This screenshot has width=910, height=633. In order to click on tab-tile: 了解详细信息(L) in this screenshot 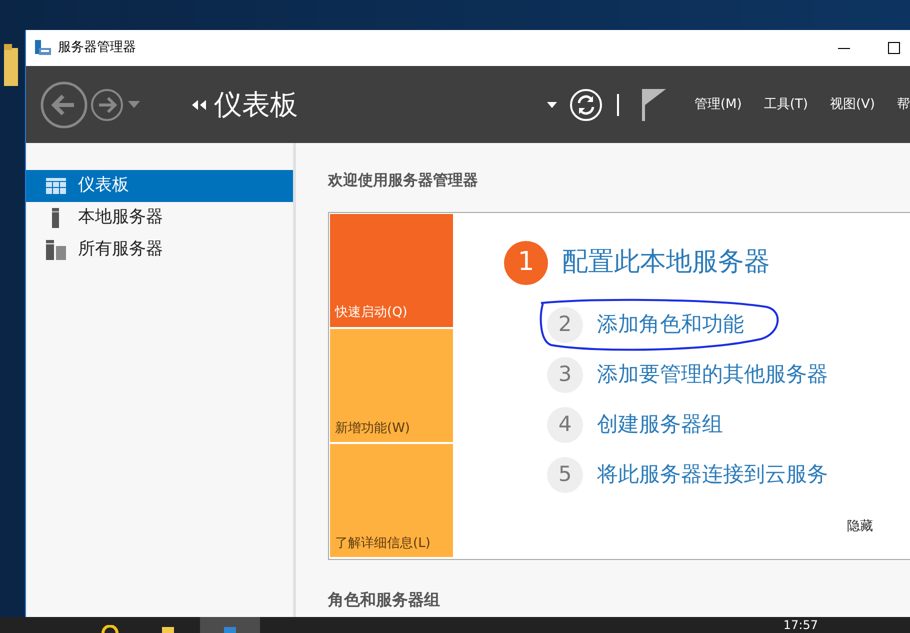, I will do `click(391, 501)`.